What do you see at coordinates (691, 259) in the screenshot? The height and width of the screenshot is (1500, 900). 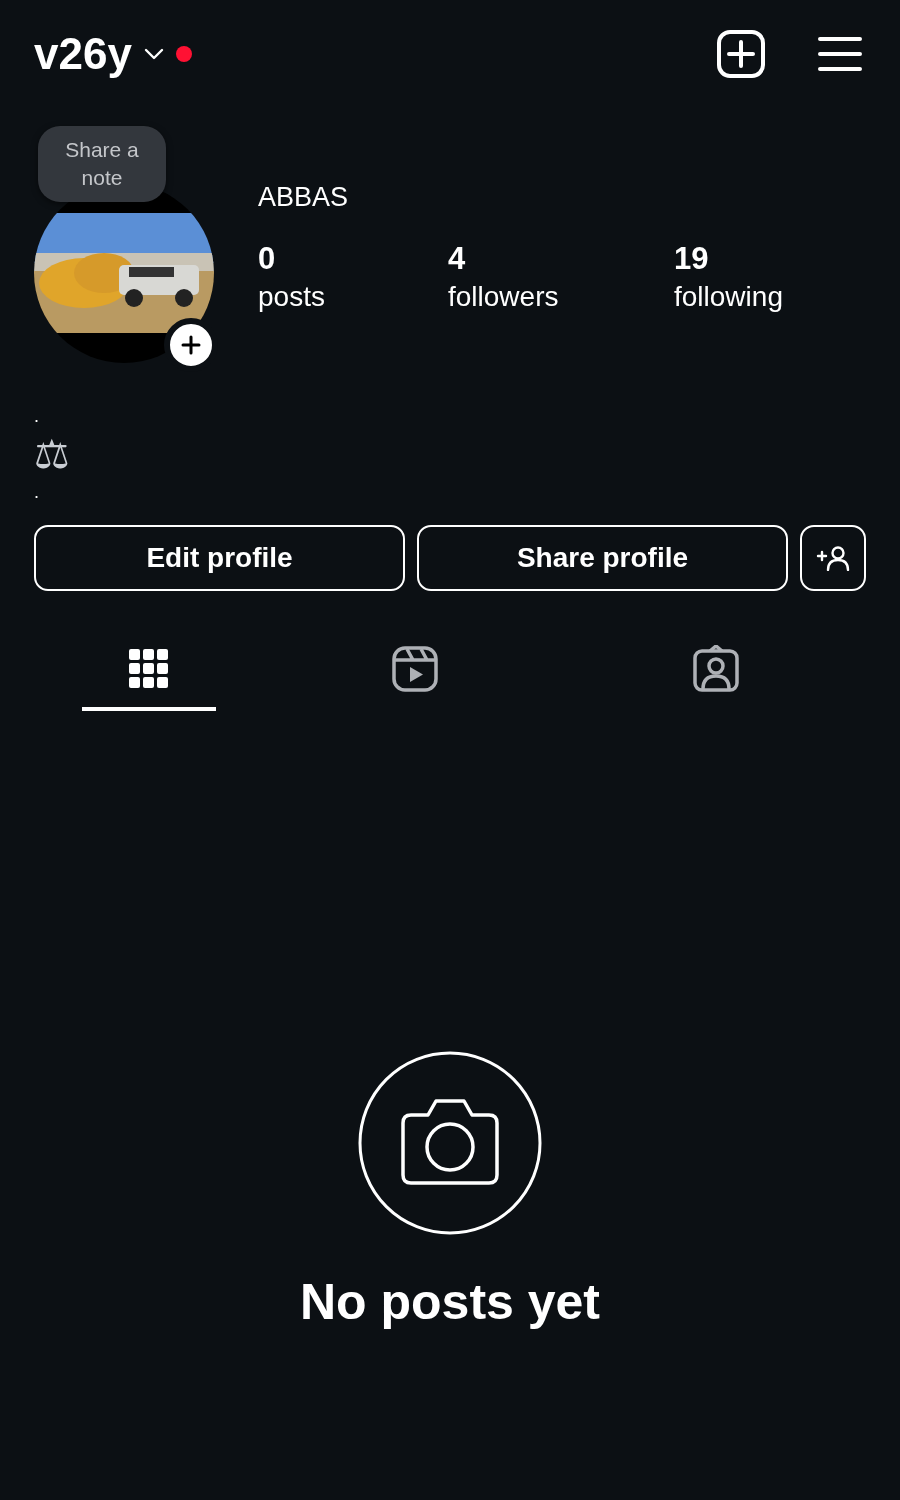 I see `stat-count: 19` at bounding box center [691, 259].